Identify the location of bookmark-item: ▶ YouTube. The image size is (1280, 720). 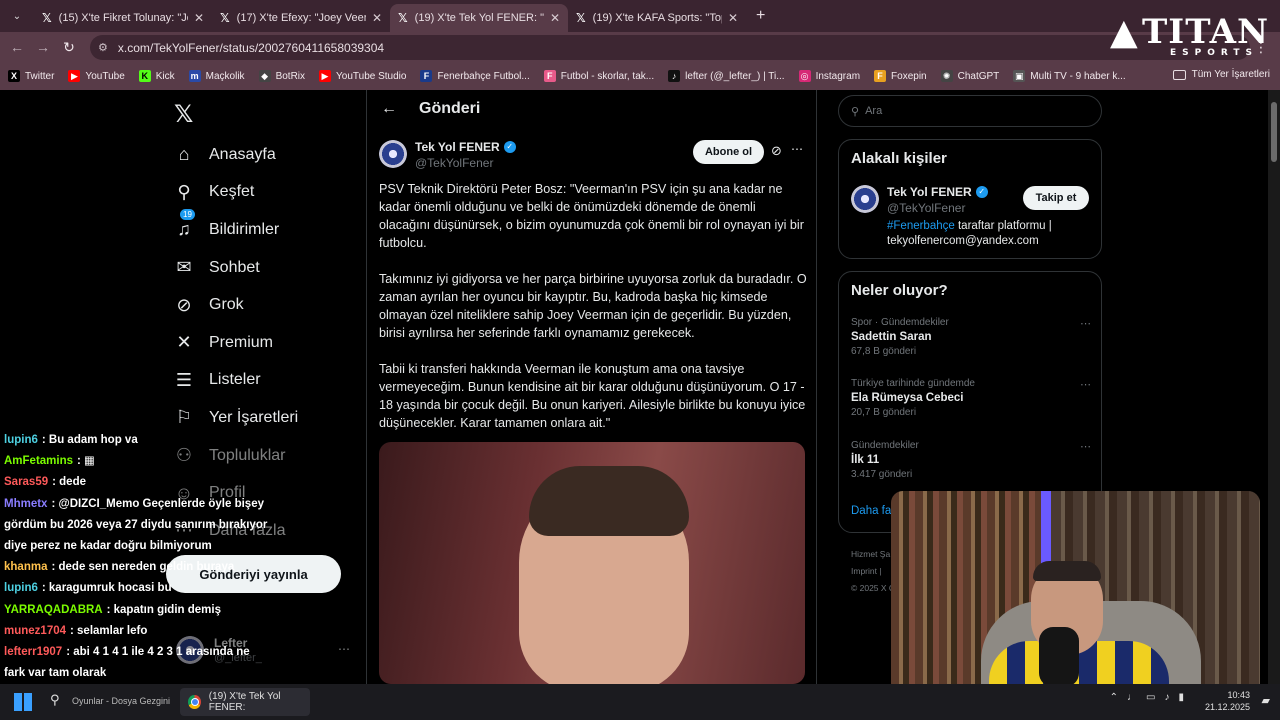
(96, 76).